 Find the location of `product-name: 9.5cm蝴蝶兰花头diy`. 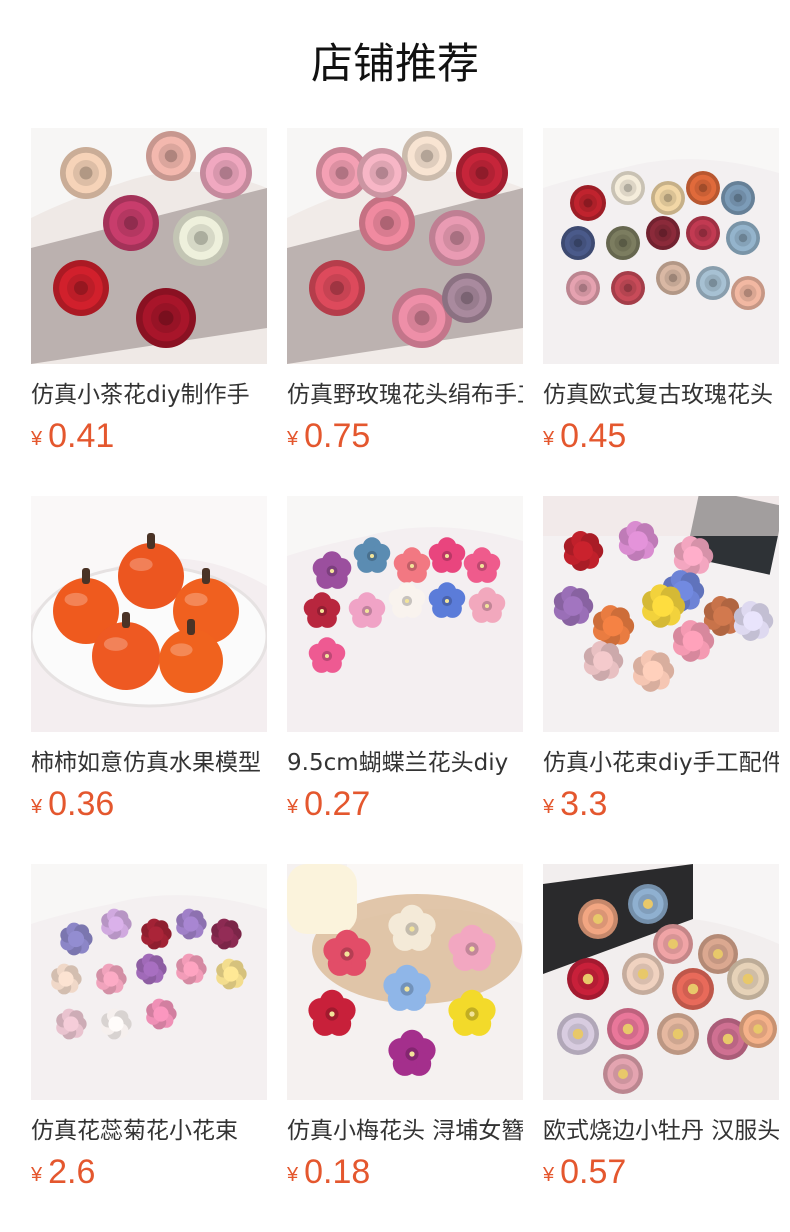

product-name: 9.5cm蝴蝶兰花头diy is located at coordinates (405, 763).